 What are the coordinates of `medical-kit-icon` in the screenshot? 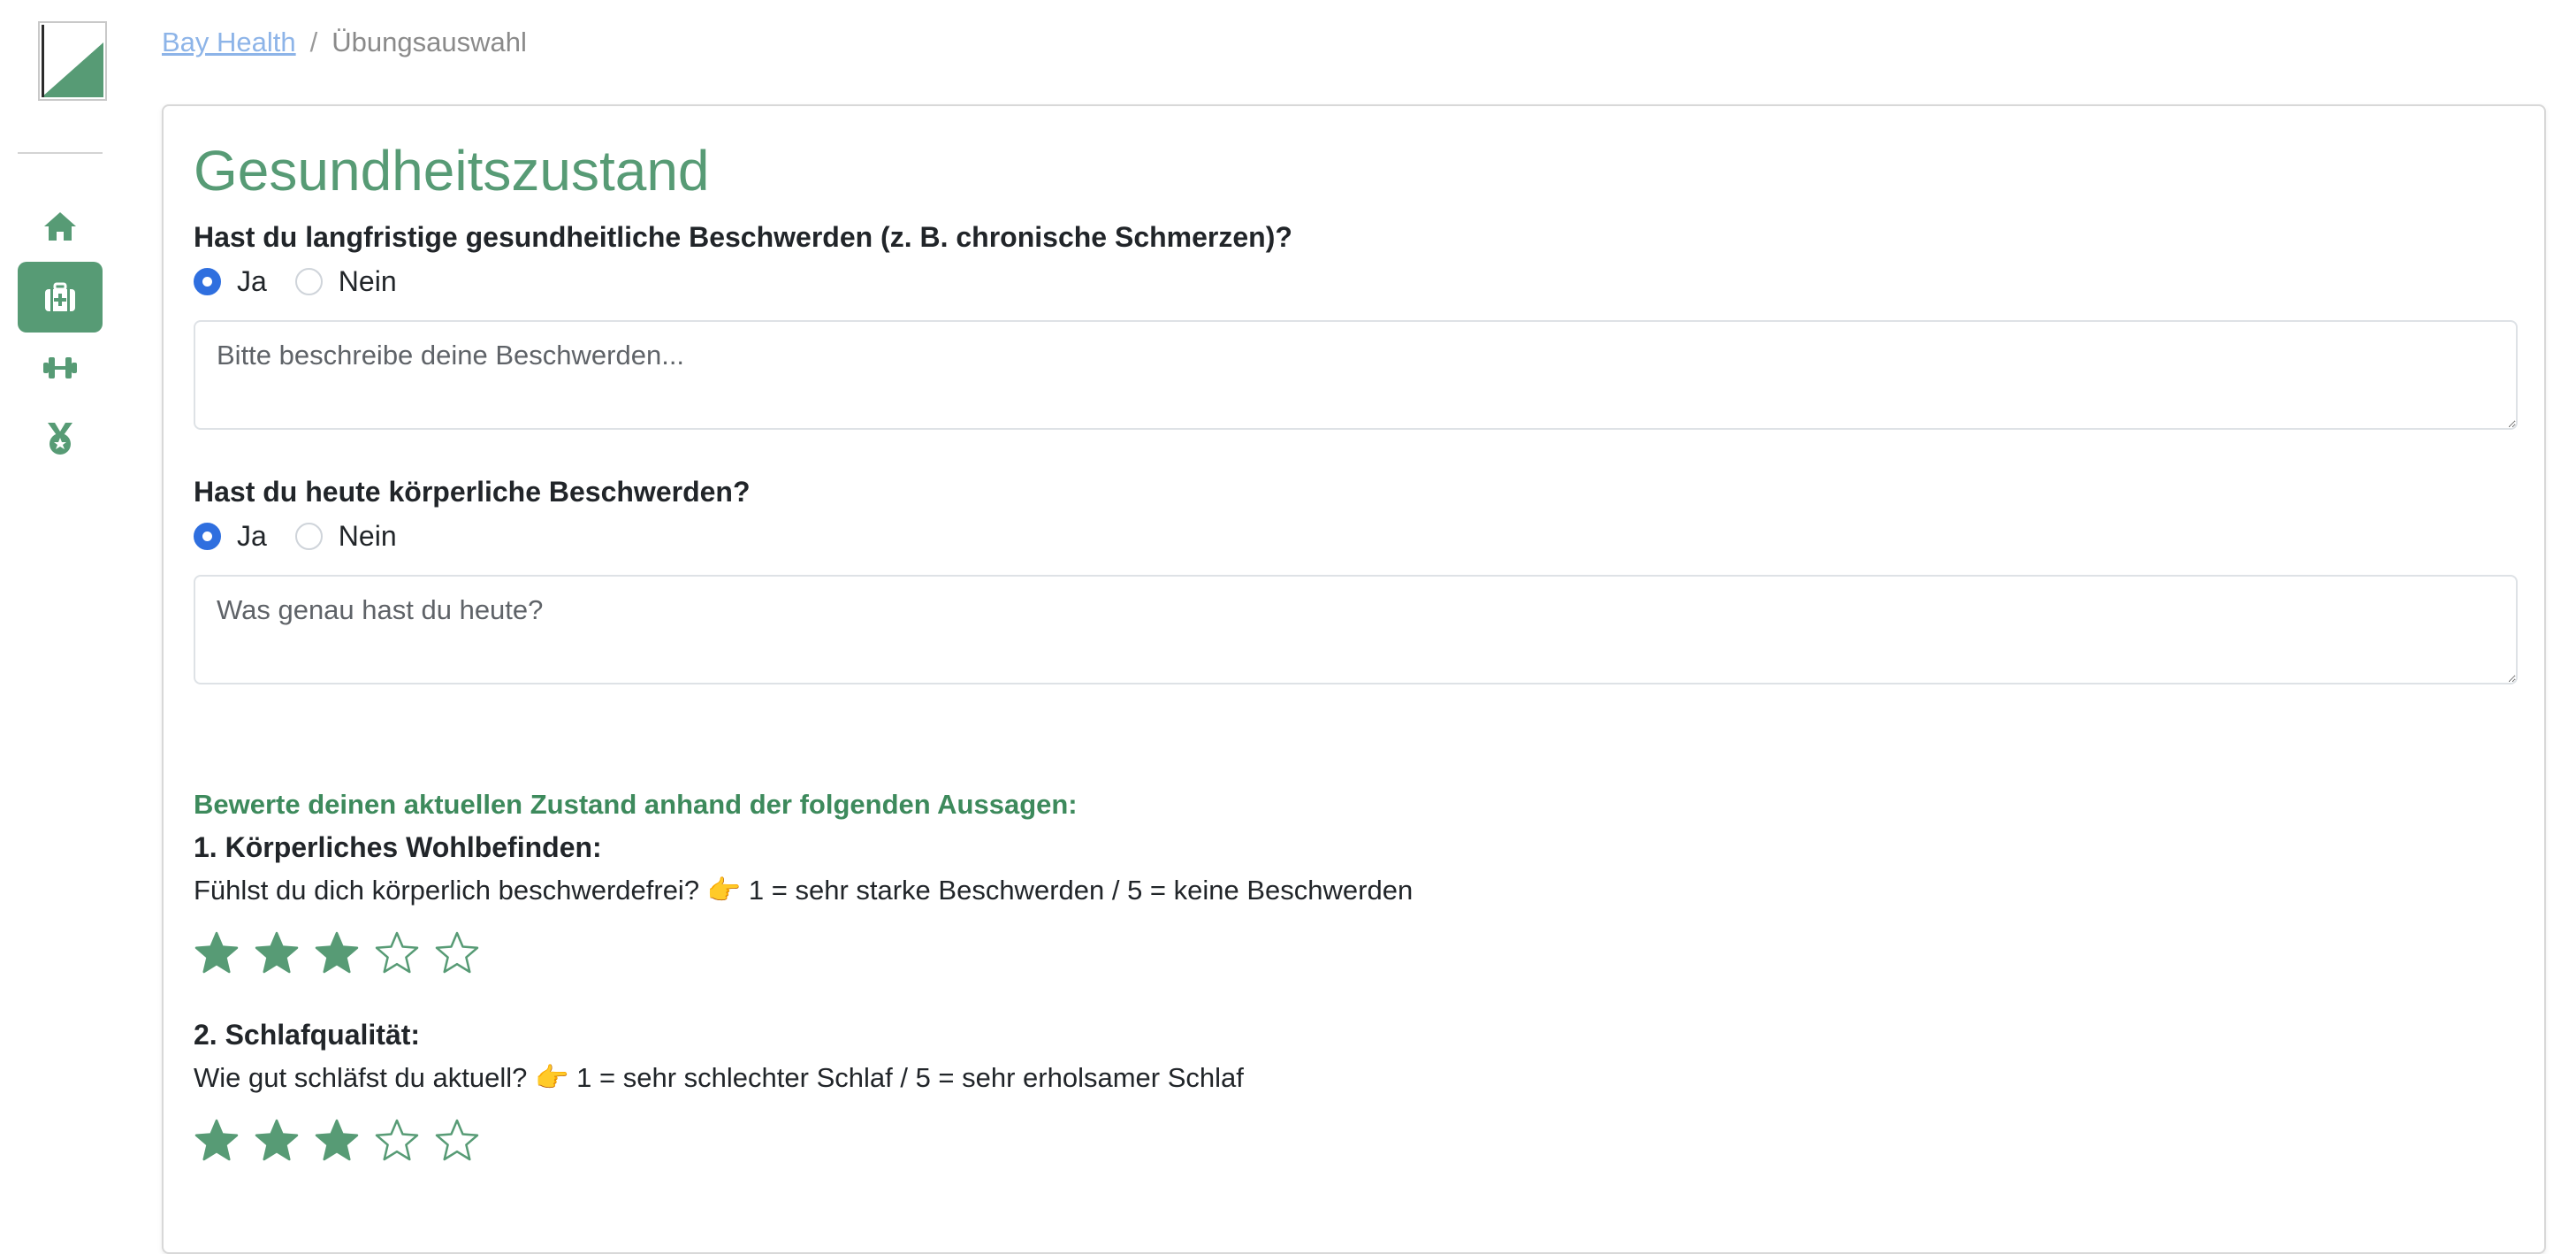 It's located at (60, 297).